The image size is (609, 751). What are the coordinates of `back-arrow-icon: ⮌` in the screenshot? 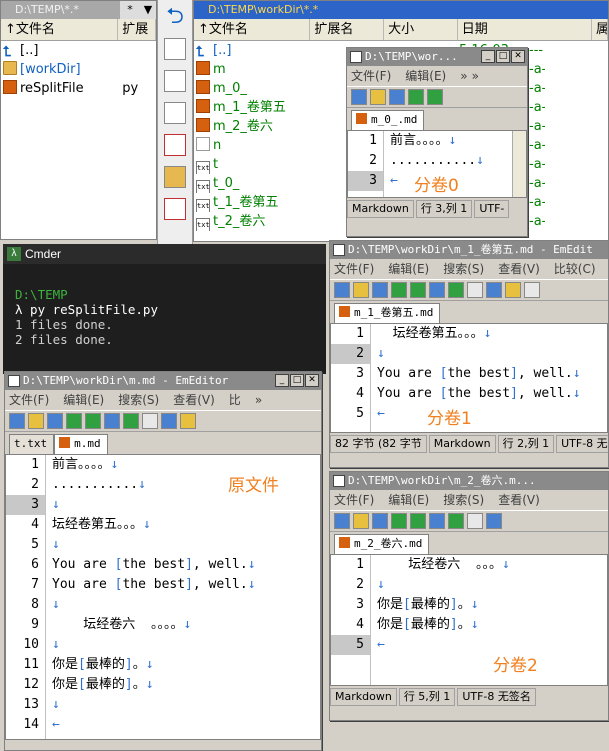 It's located at (175, 17).